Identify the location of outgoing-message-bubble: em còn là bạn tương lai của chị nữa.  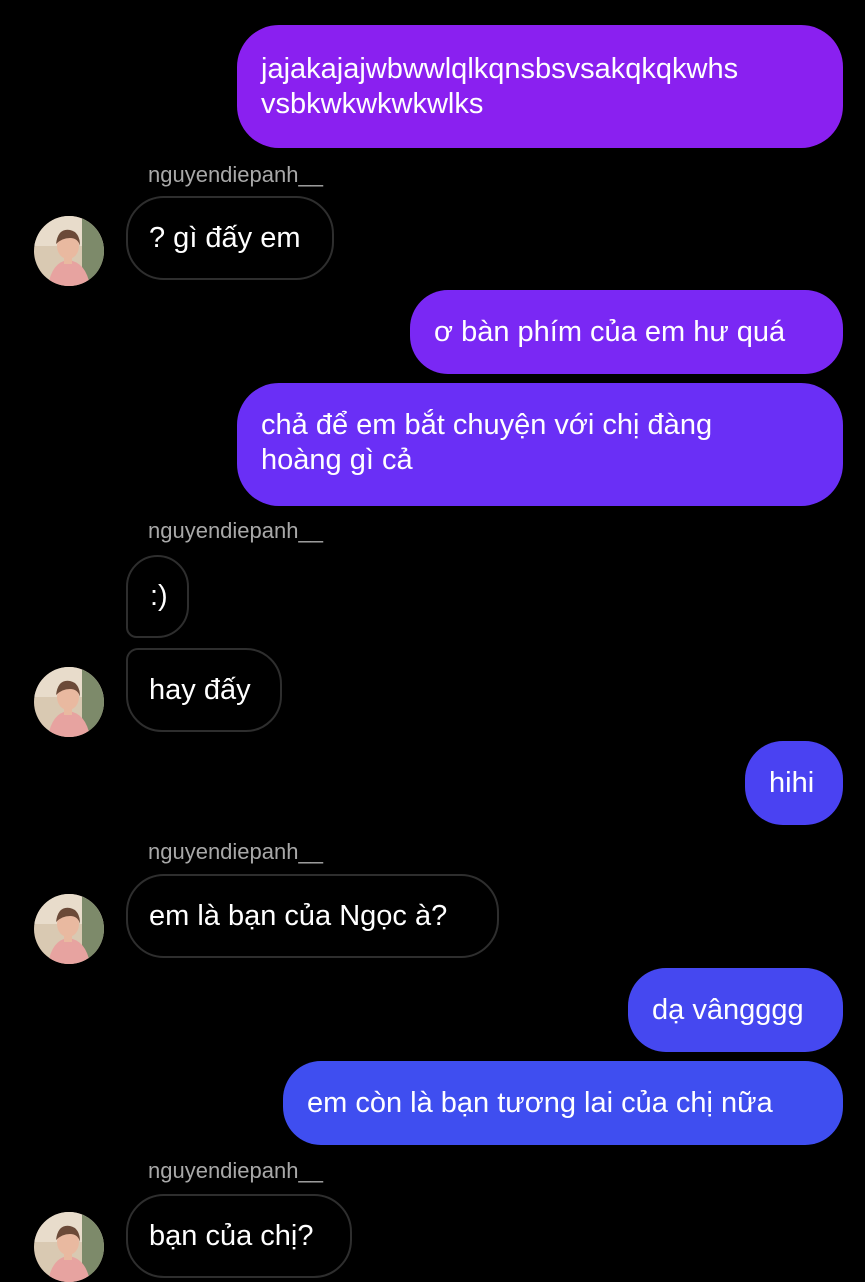
(563, 1103).